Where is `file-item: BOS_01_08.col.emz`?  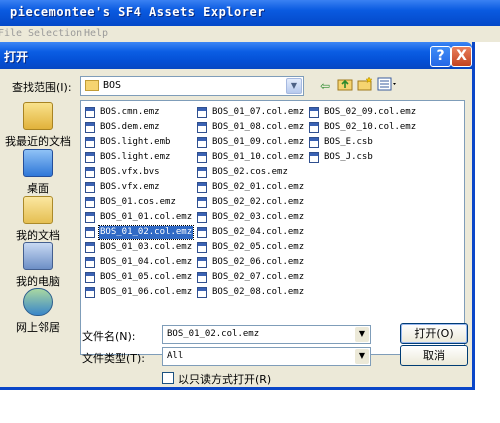 file-item: BOS_01_08.col.emz is located at coordinates (252, 127).